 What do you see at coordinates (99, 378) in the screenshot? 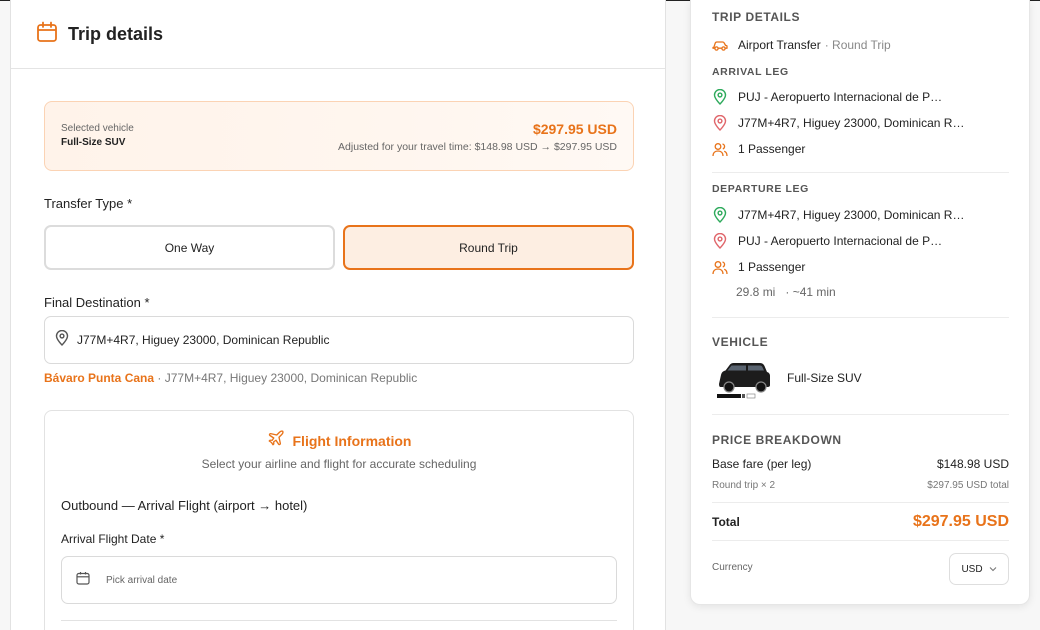
I see `destination-hint-brand: Bávaro Punta Cana` at bounding box center [99, 378].